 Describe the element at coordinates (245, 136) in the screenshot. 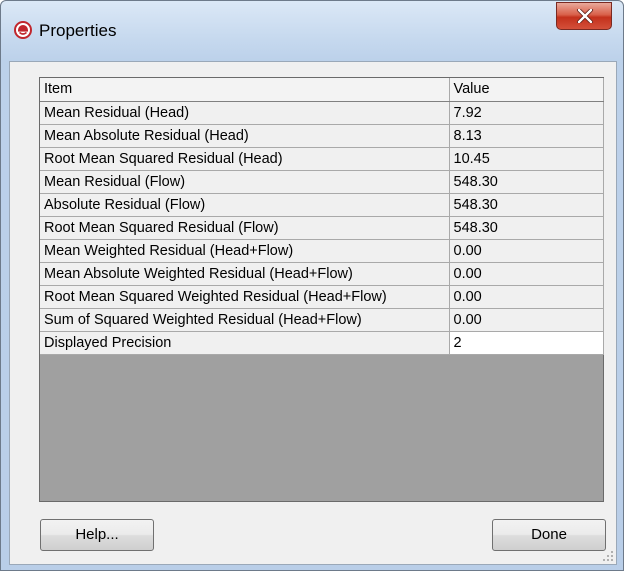

I see `item-cell: Mean Absolute Residual (Head)` at that location.